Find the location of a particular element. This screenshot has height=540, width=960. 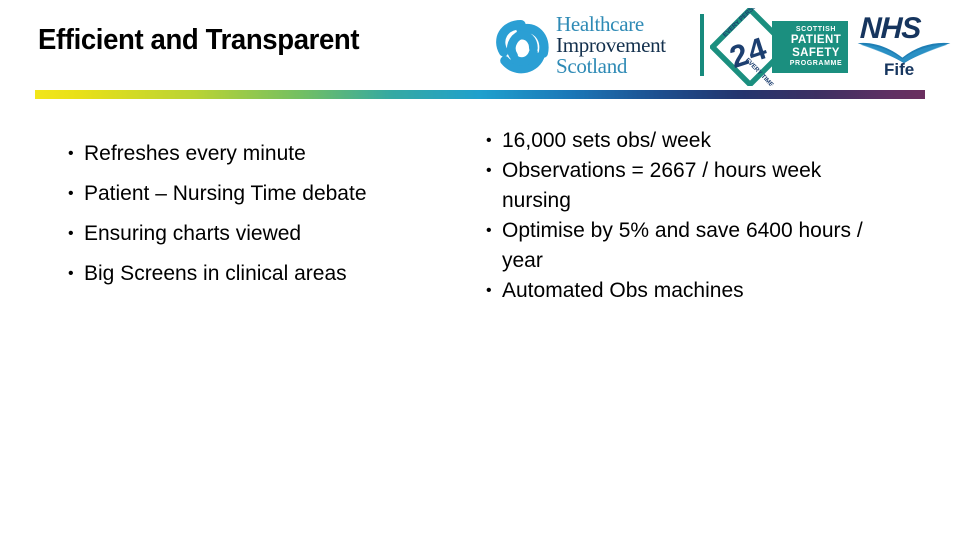

list-item: • 16,000 sets obs/ week is located at coordinates (680, 141).